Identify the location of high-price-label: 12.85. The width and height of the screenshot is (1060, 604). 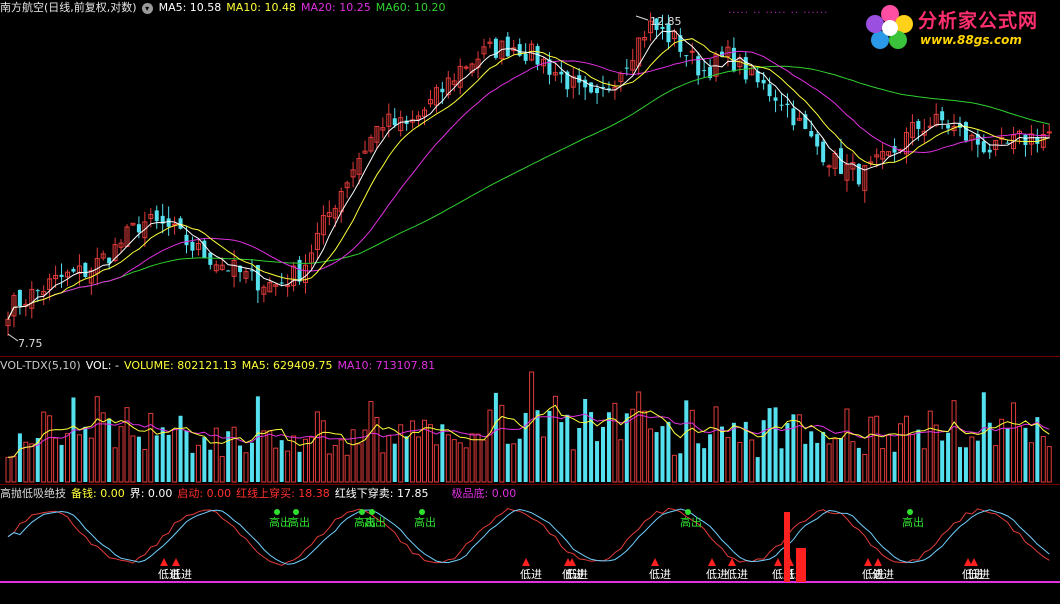
(666, 21).